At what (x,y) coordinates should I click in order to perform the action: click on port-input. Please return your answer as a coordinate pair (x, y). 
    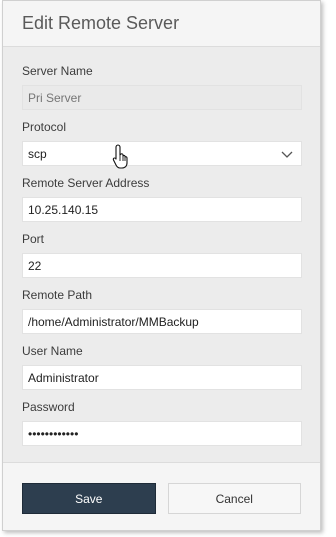
    Looking at the image, I should click on (162, 265).